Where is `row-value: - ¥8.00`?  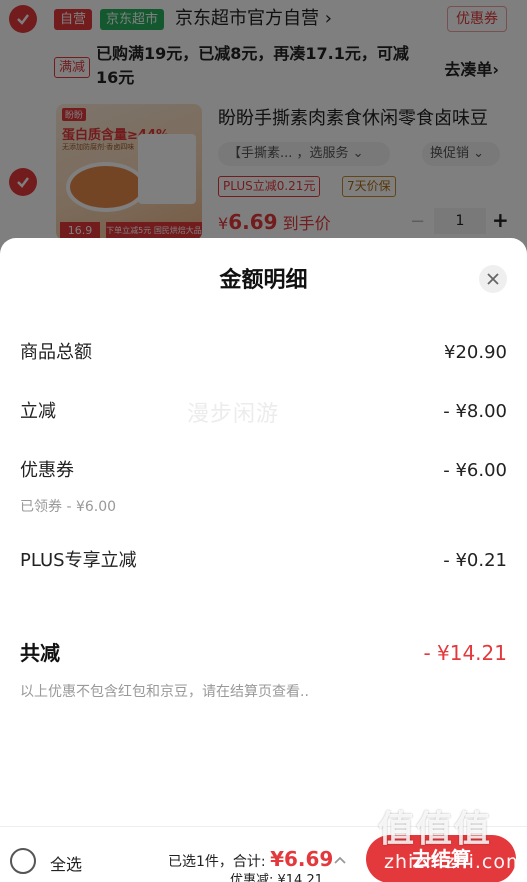
row-value: - ¥8.00 is located at coordinates (475, 411).